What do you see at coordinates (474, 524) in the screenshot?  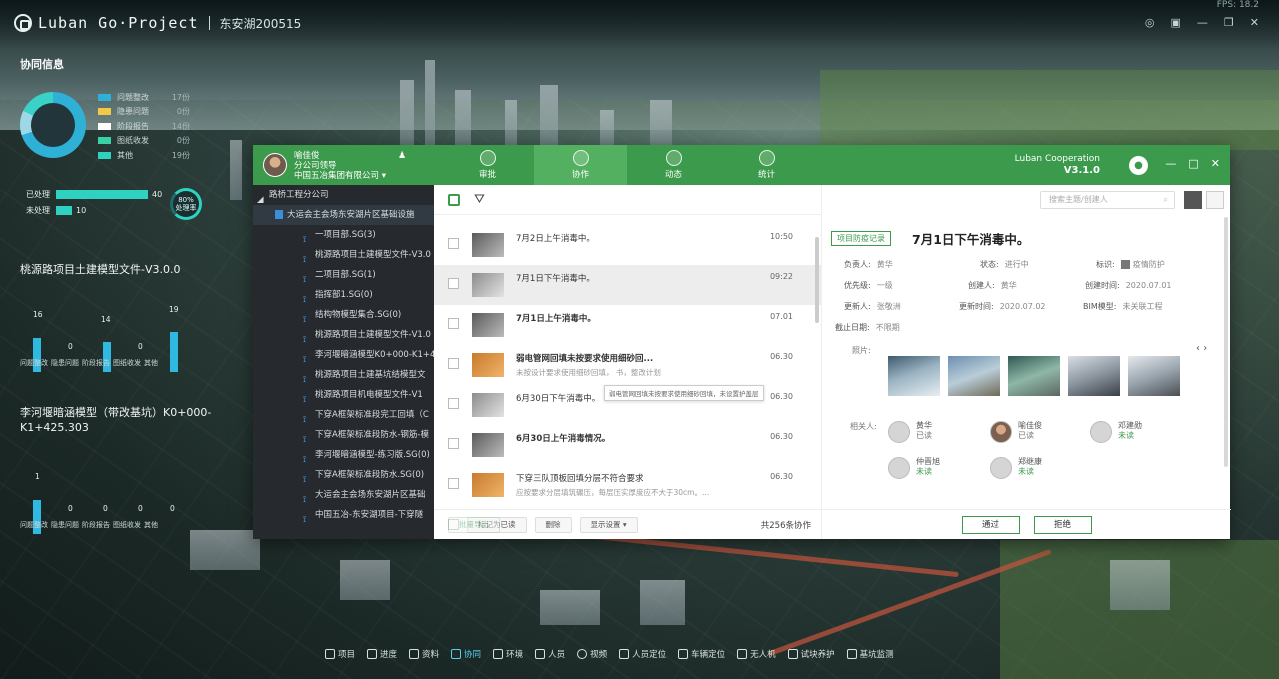 I see `batch-export-button: 批量导出` at bounding box center [474, 524].